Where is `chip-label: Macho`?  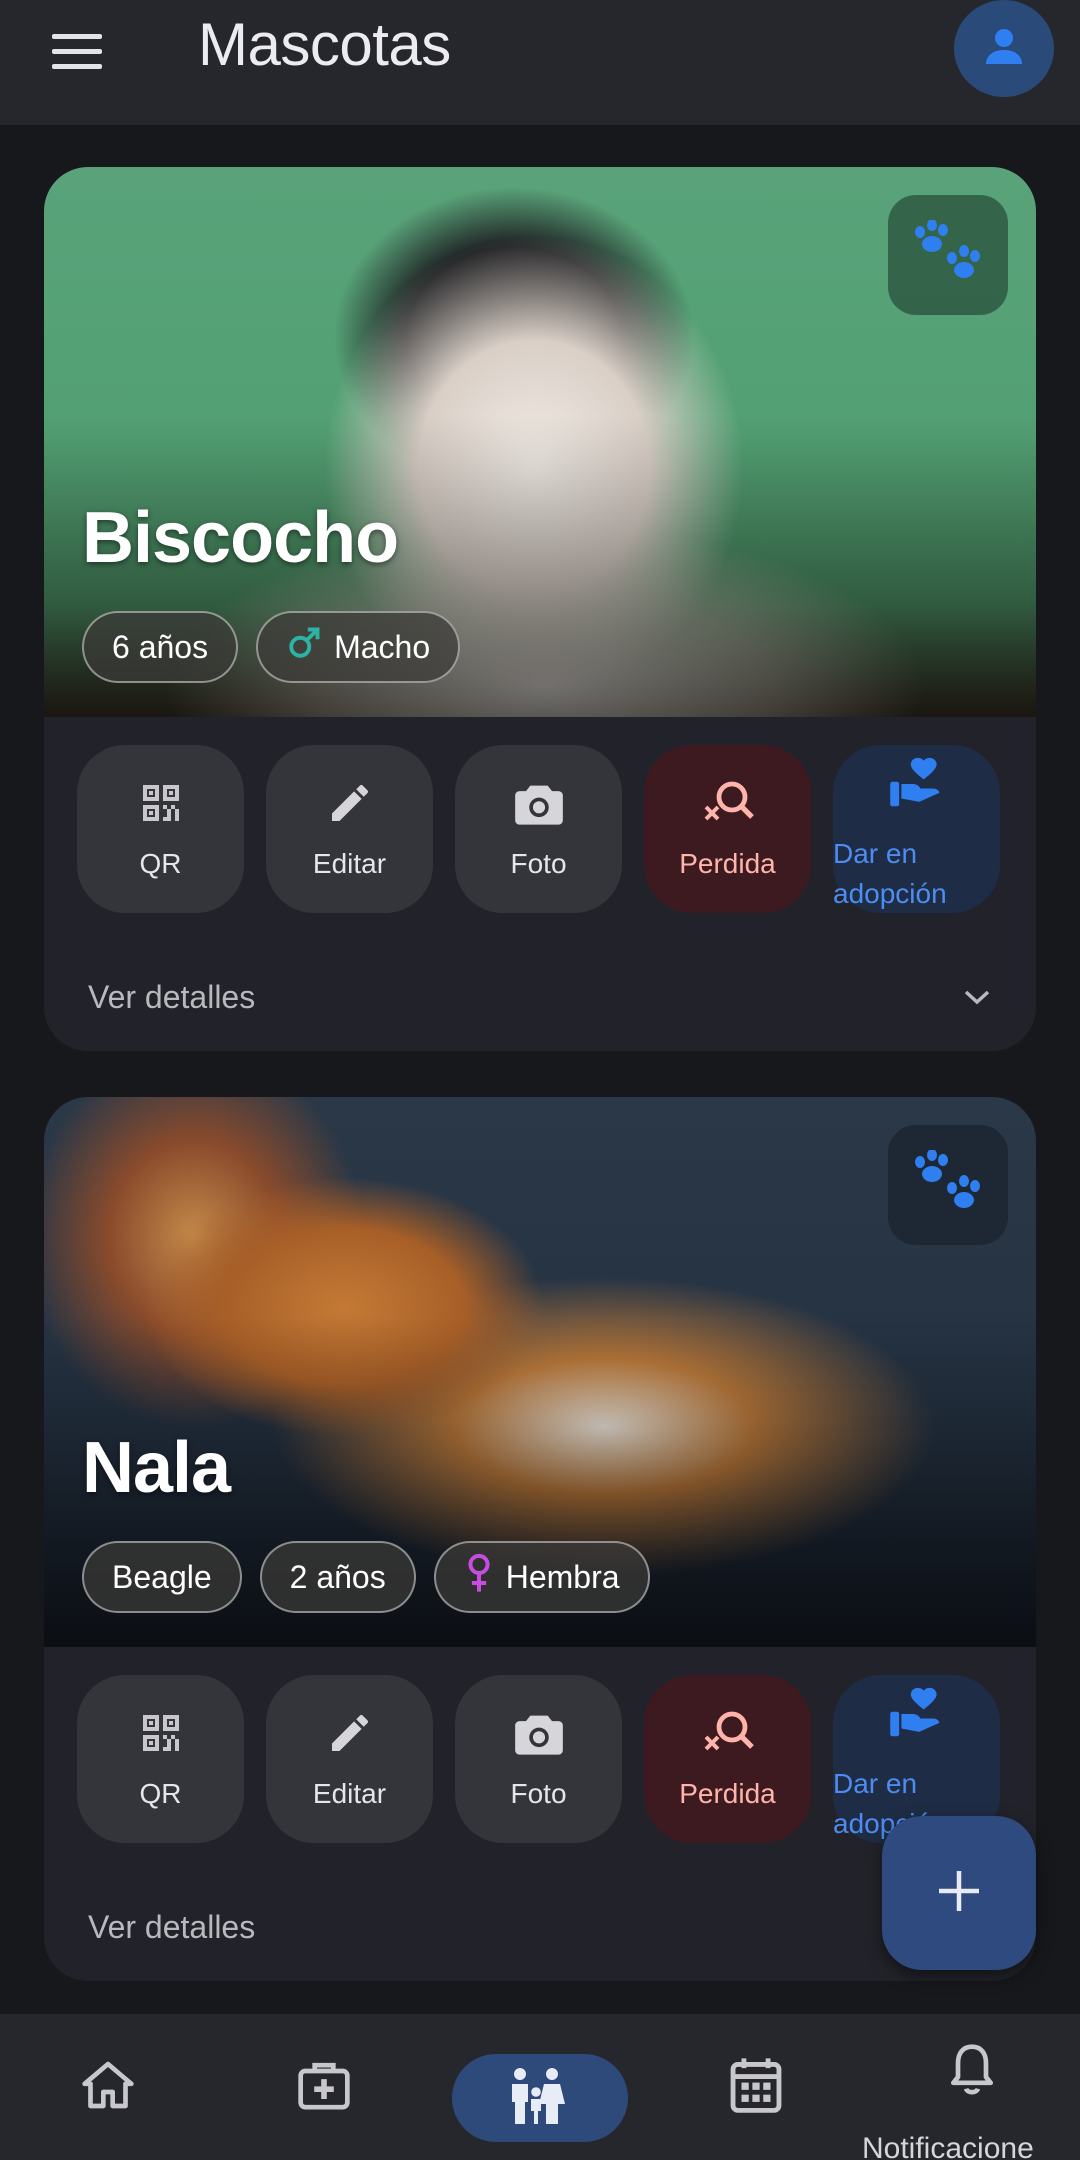
chip-label: Macho is located at coordinates (382, 646).